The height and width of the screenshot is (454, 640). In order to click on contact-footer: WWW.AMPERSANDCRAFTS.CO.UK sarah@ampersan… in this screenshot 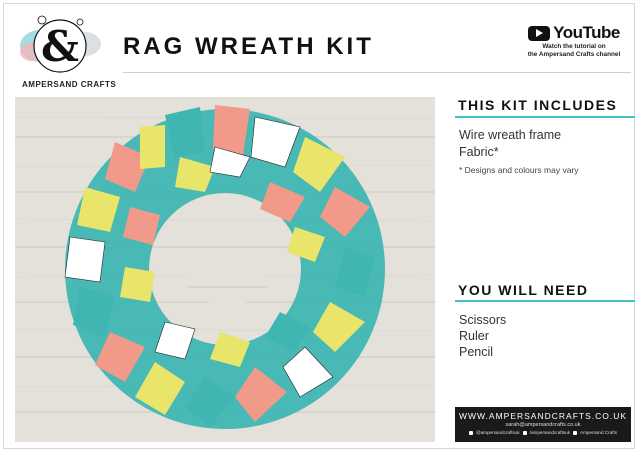, I will do `click(543, 424)`.